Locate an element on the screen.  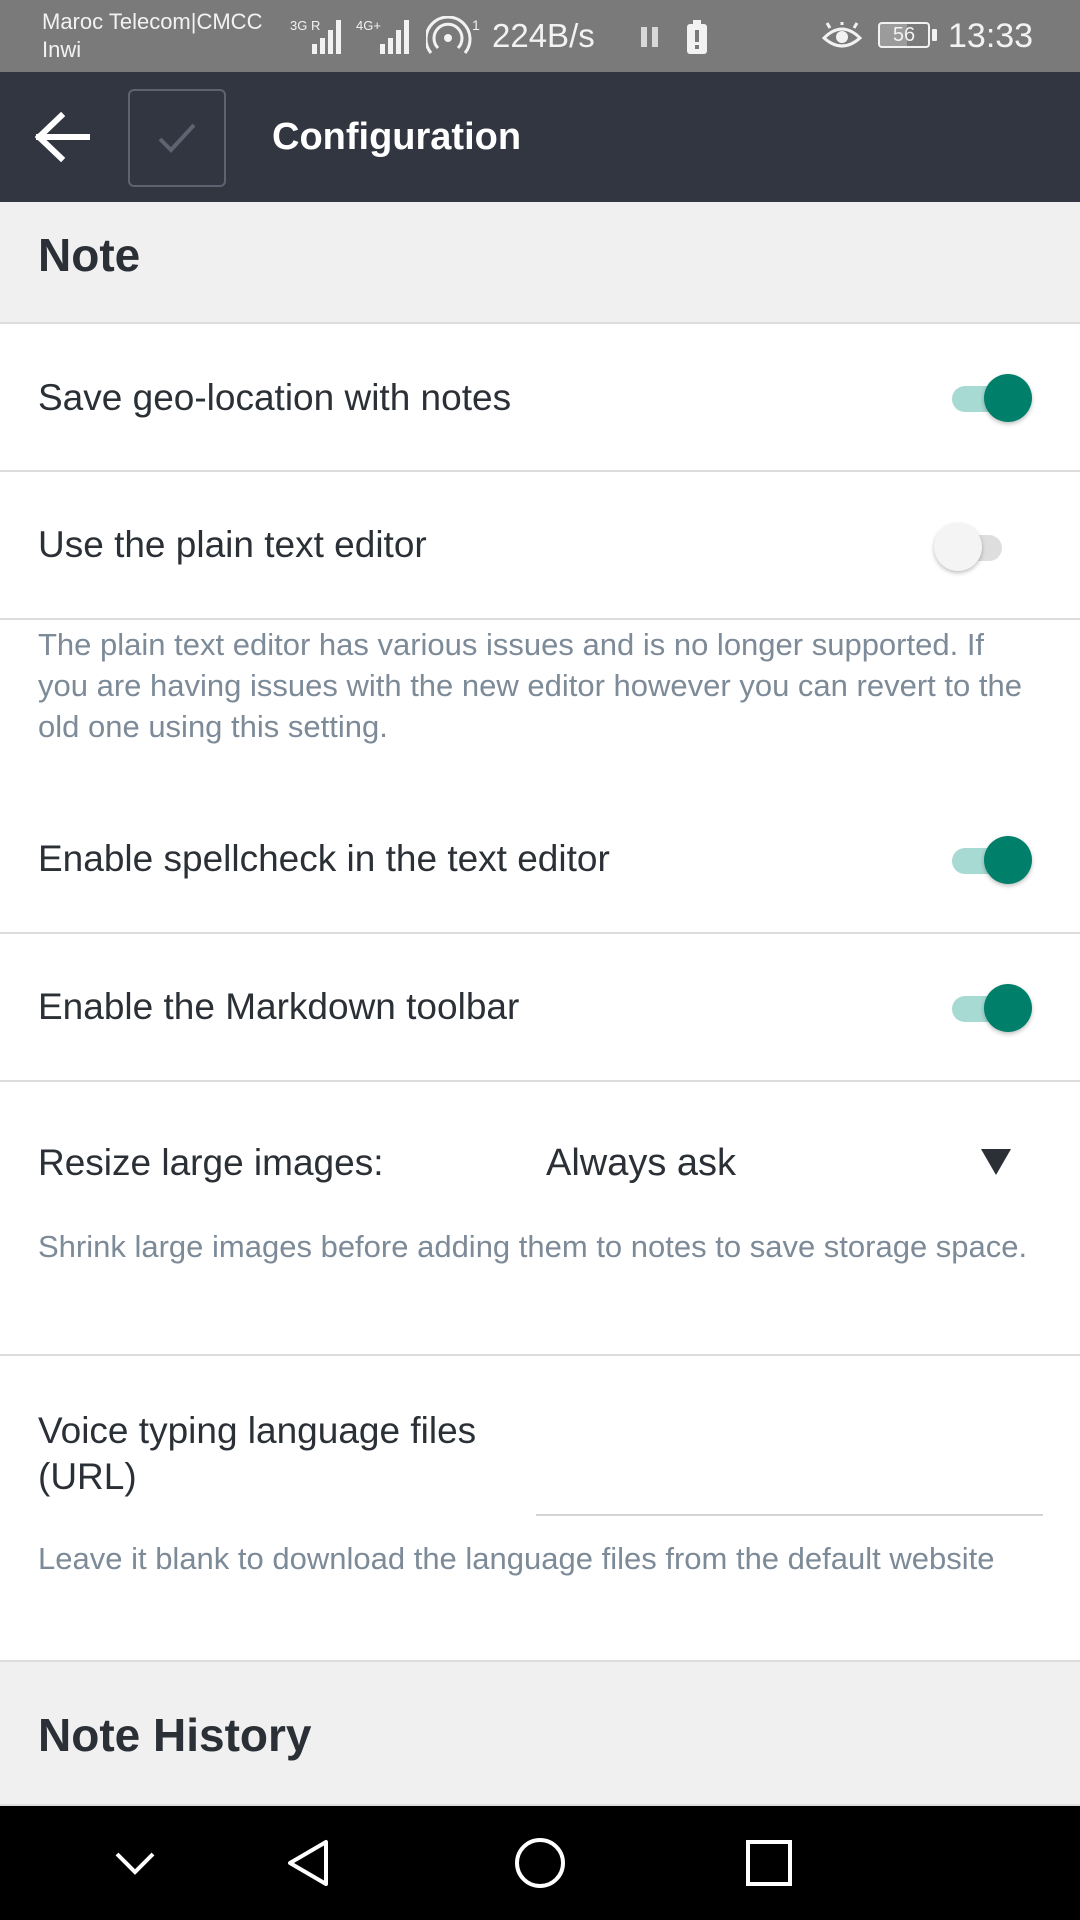
arrow-left-icon is located at coordinates (62, 137).